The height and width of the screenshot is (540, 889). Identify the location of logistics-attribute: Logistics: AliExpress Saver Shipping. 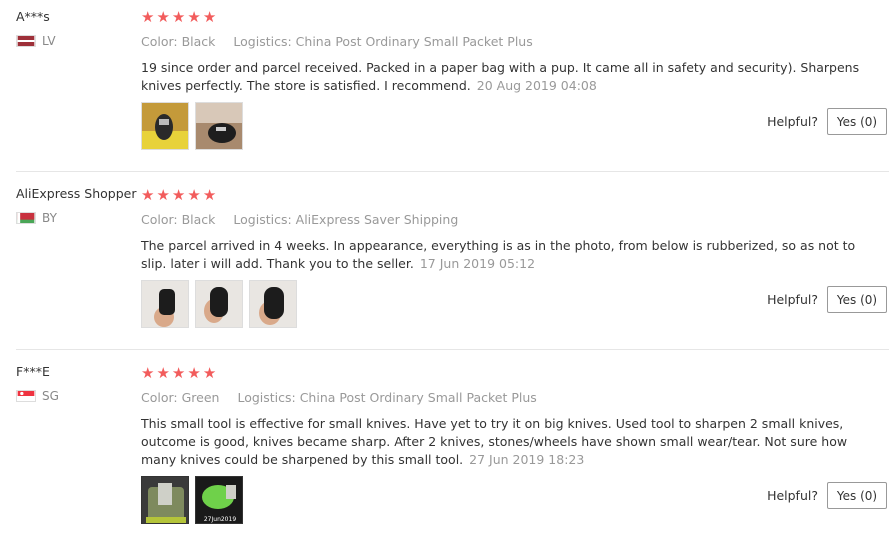
(346, 219).